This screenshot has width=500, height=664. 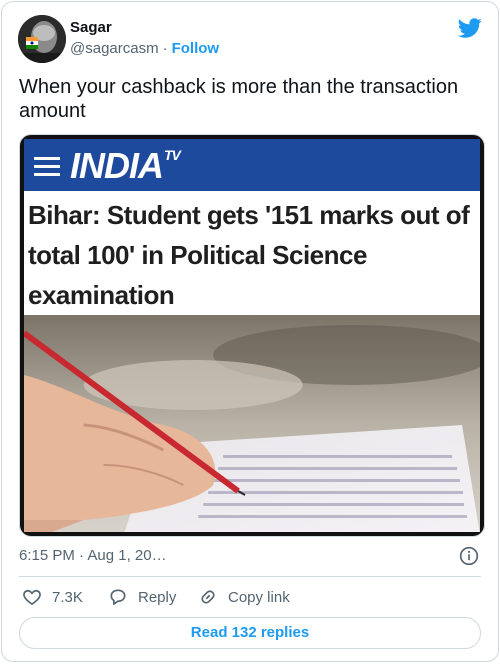 I want to click on follow-button: Follow, so click(x=196, y=48).